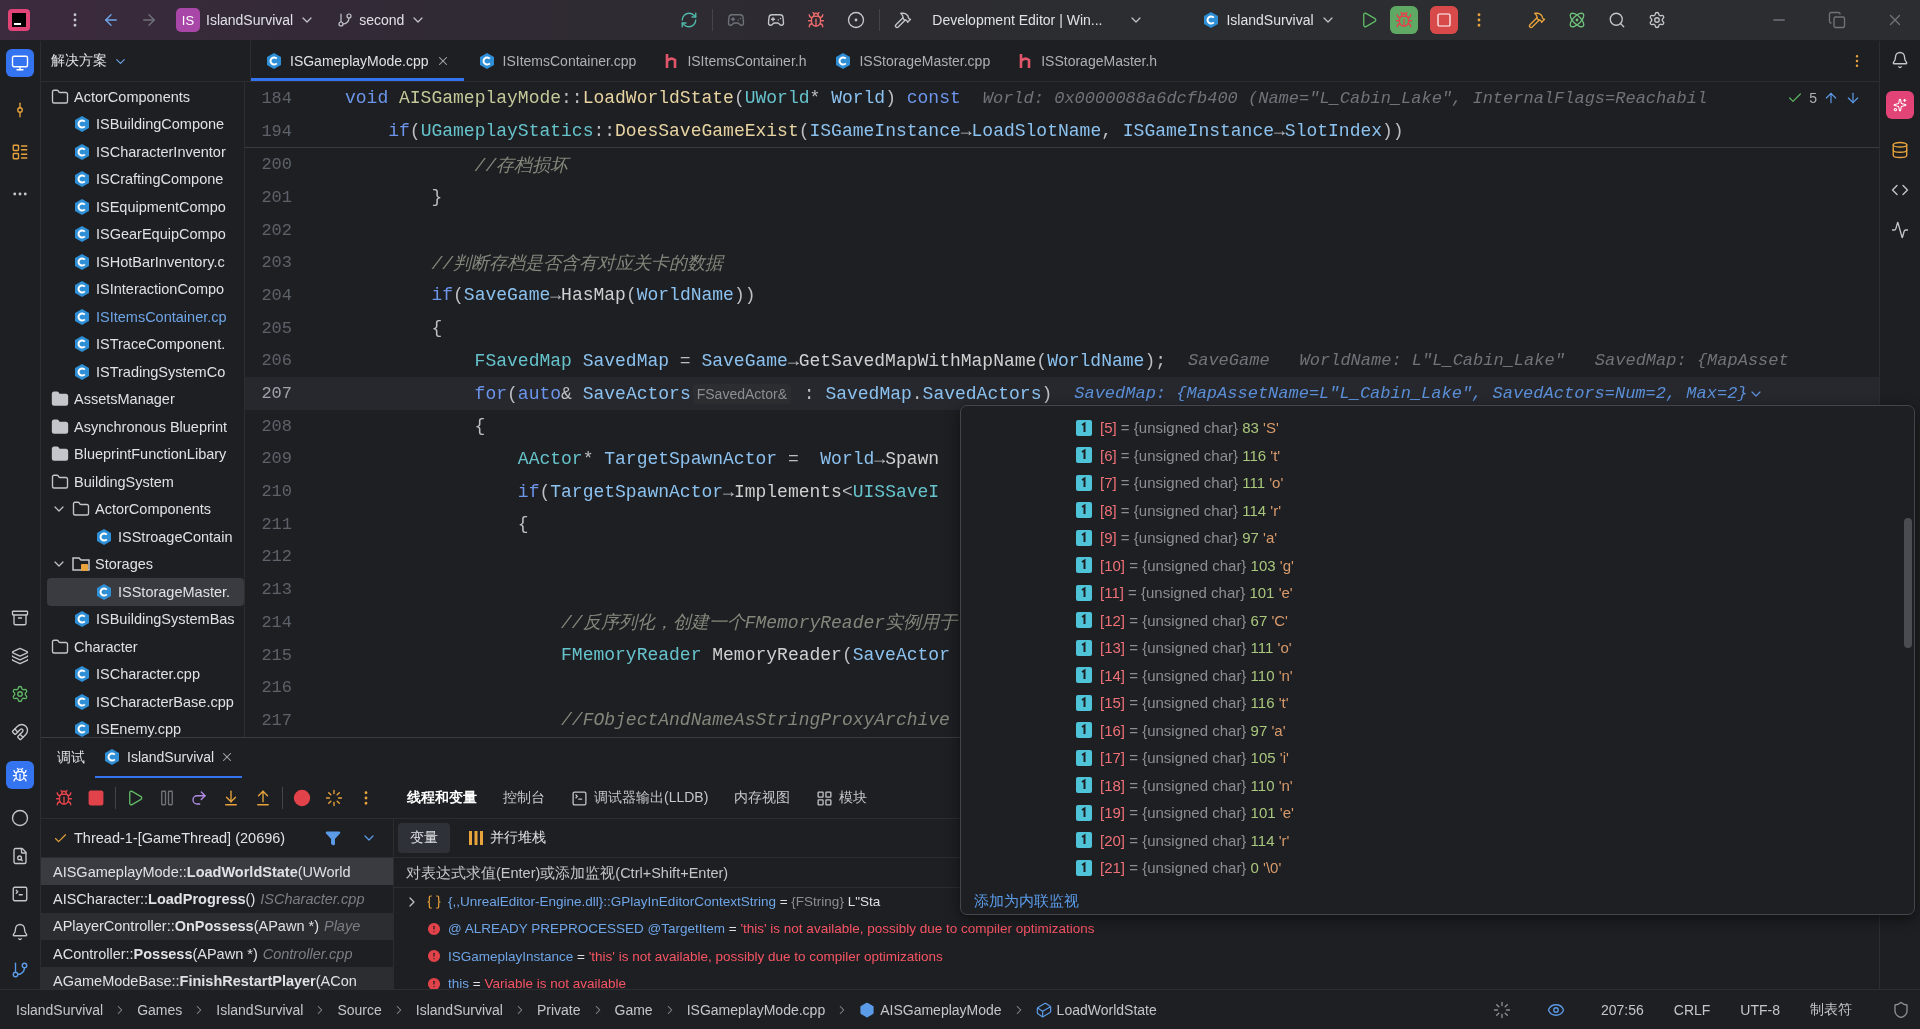 Image resolution: width=1920 pixels, height=1029 pixels. Describe the element at coordinates (593, 295) in the screenshot. I see `code-line: if(SaveGame→HasMap(WorldName))` at that location.